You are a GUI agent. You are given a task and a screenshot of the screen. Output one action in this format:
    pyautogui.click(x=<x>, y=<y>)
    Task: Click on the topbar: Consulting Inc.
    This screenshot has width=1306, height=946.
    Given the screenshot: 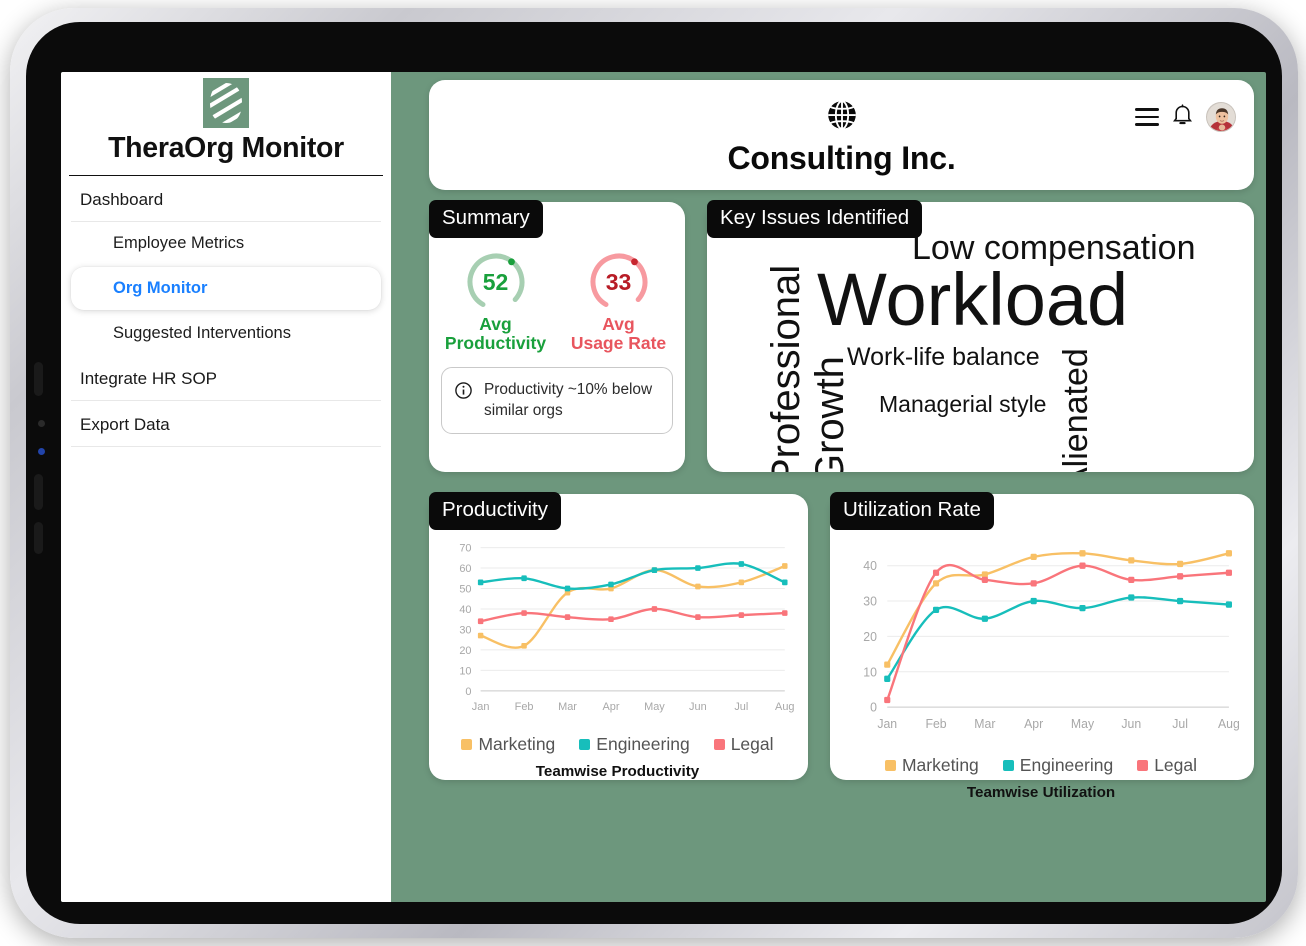 What is the action you would take?
    pyautogui.click(x=841, y=135)
    